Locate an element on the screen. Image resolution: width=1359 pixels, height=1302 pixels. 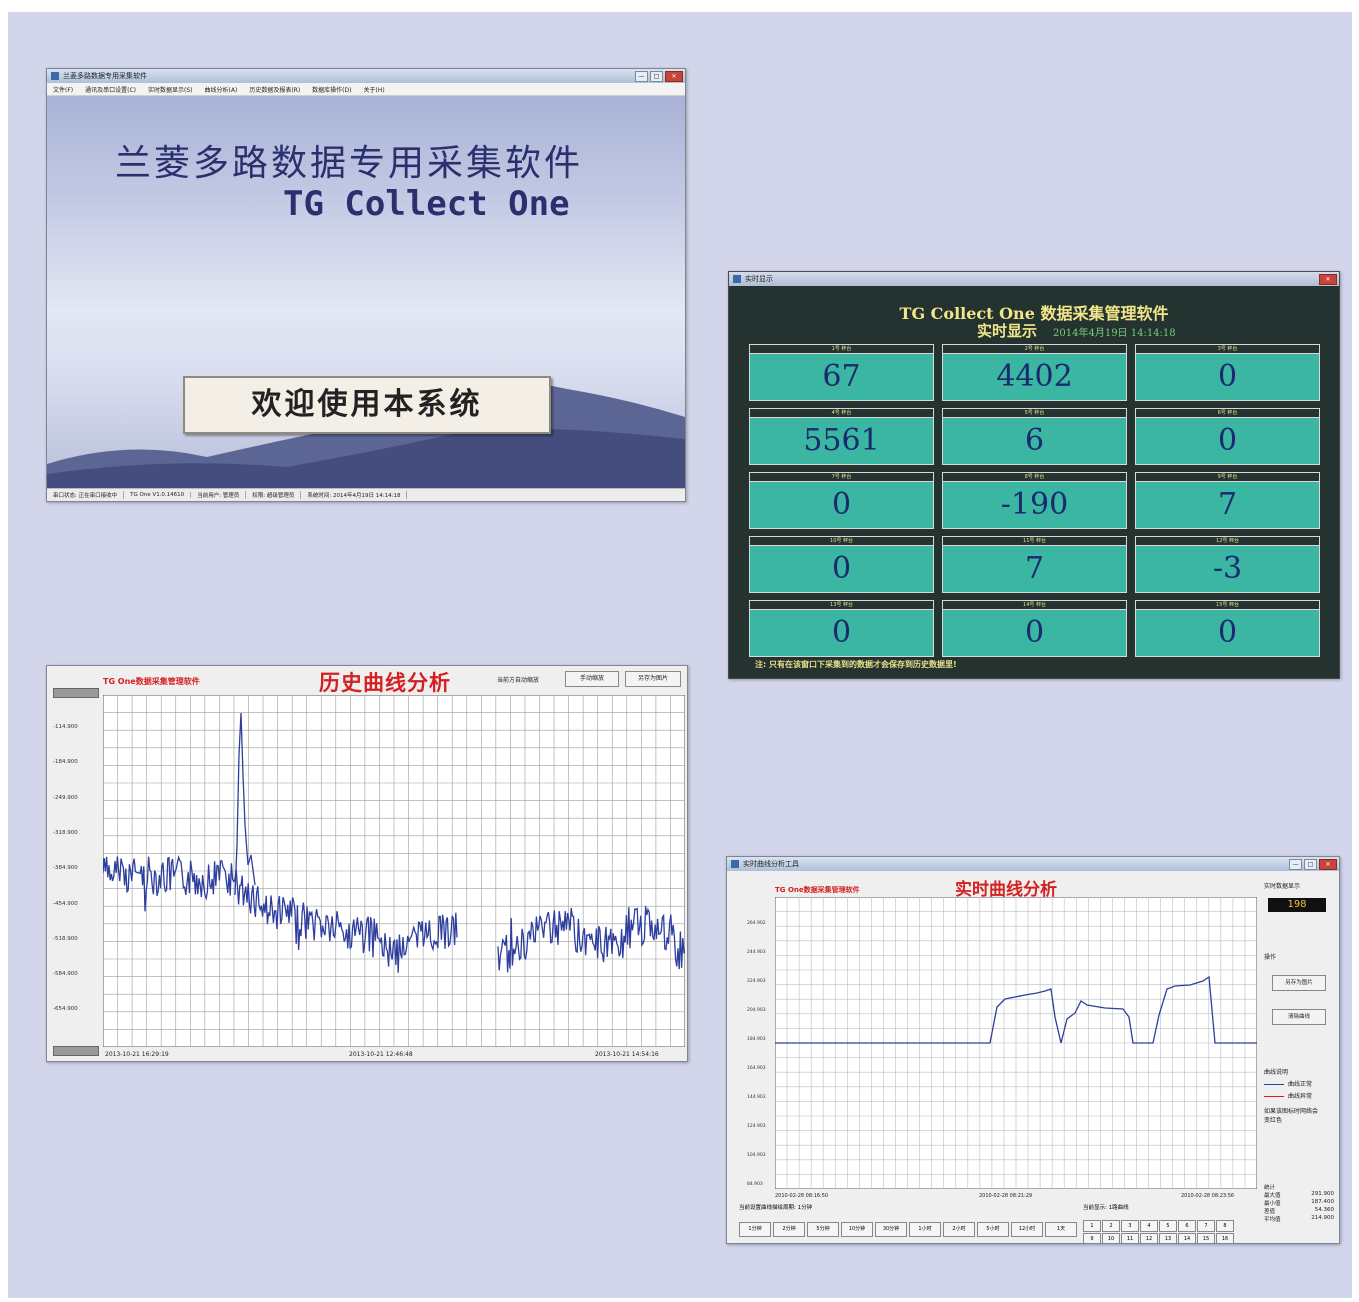
menu-comm: 通讯及串口设置(C) is located at coordinates (110, 89).